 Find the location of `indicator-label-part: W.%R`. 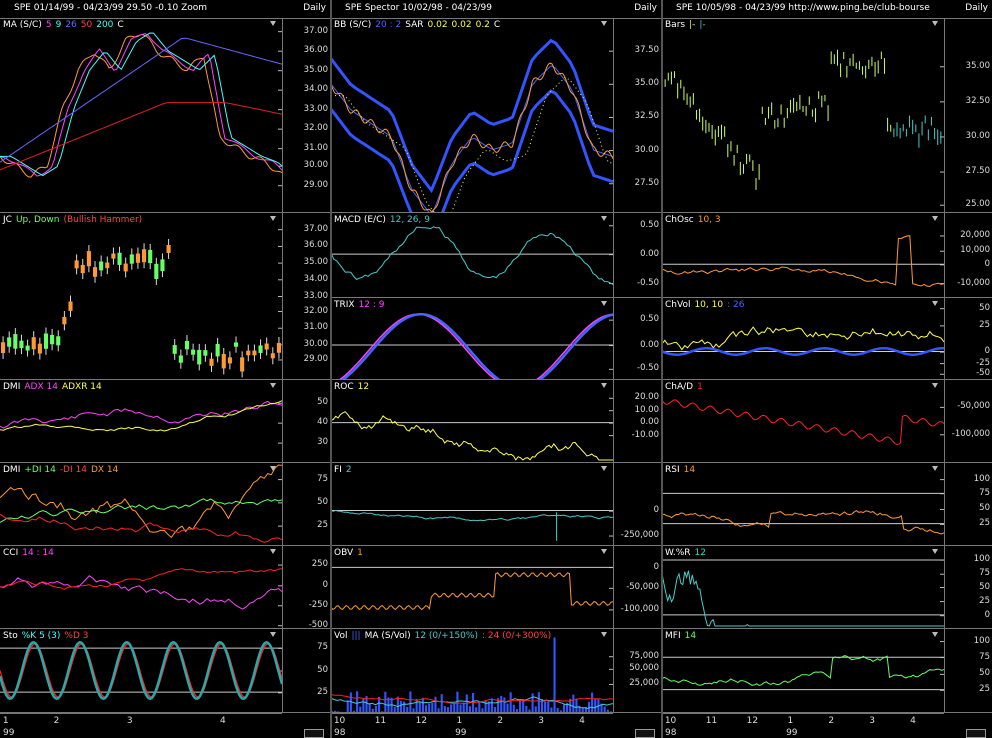

indicator-label-part: W.%R is located at coordinates (678, 553).